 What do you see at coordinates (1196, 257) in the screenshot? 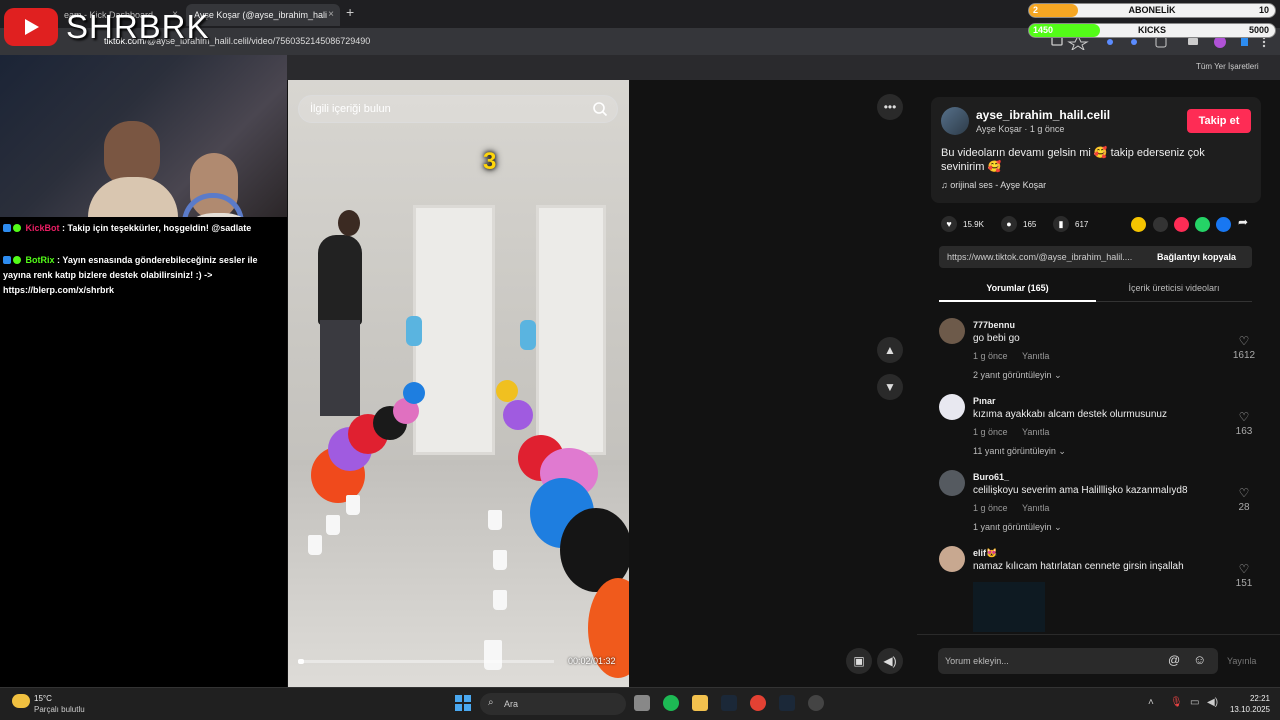
I see `copy-link-button: Bağlantıyı kopyala` at bounding box center [1196, 257].